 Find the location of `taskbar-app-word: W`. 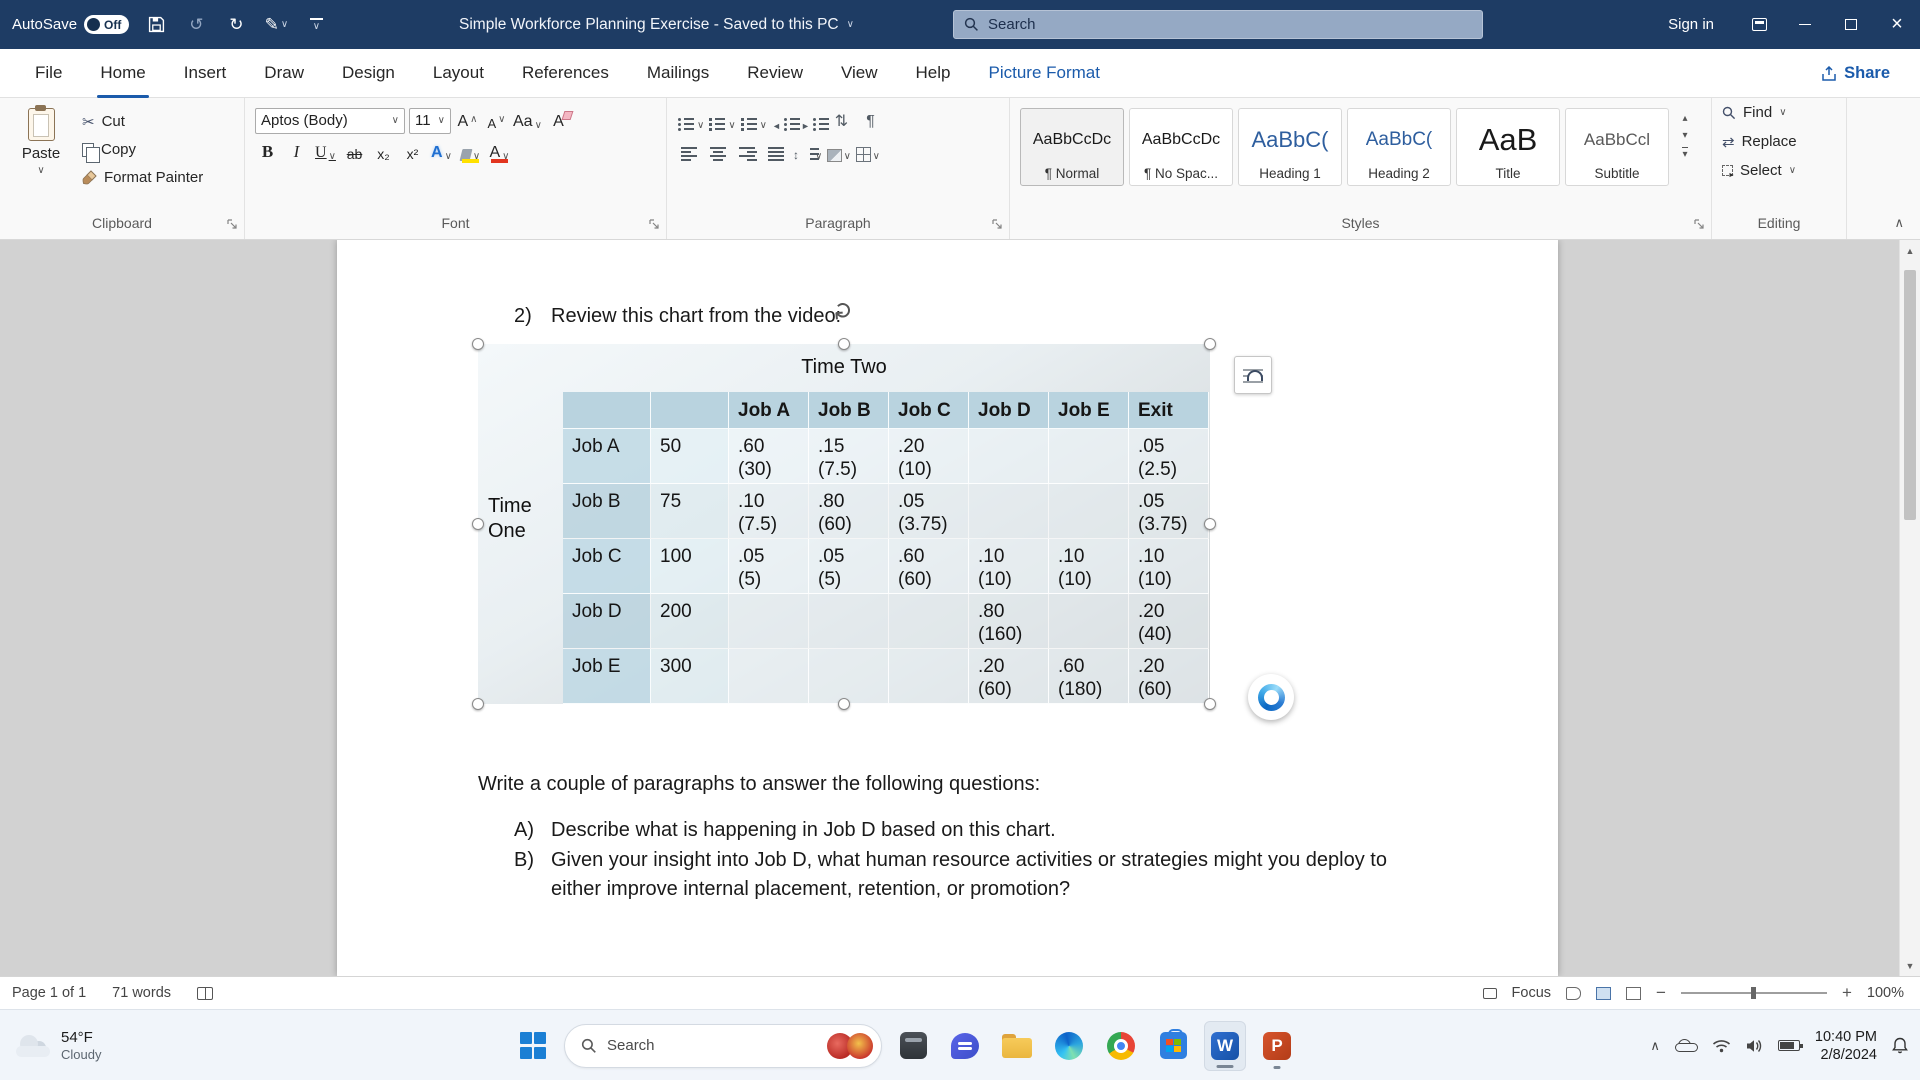

taskbar-app-word: W is located at coordinates (1225, 1045).